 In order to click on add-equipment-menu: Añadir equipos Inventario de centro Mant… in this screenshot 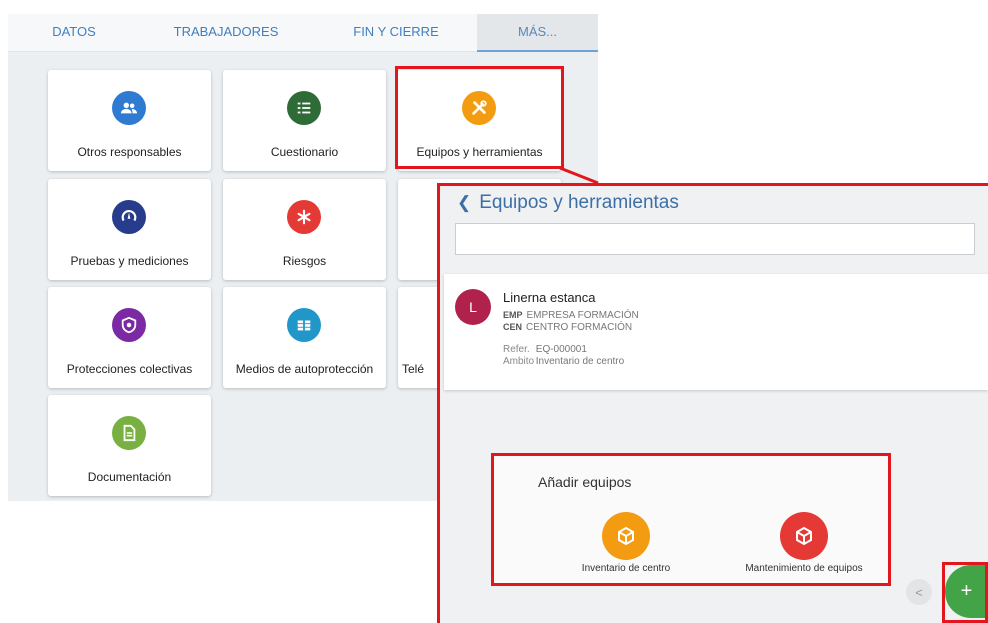, I will do `click(692, 521)`.